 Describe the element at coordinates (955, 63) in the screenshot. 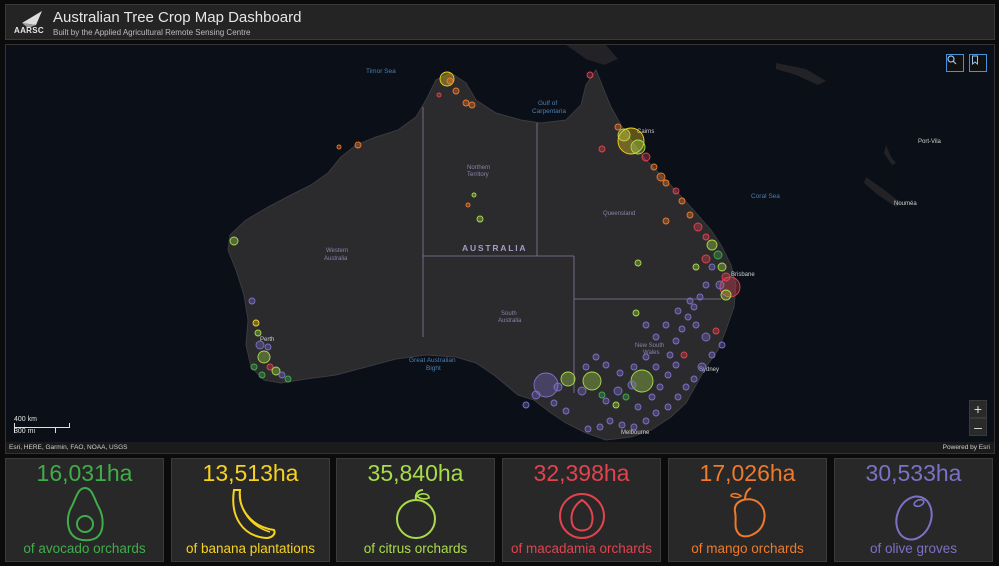

I see `map-search-button` at that location.